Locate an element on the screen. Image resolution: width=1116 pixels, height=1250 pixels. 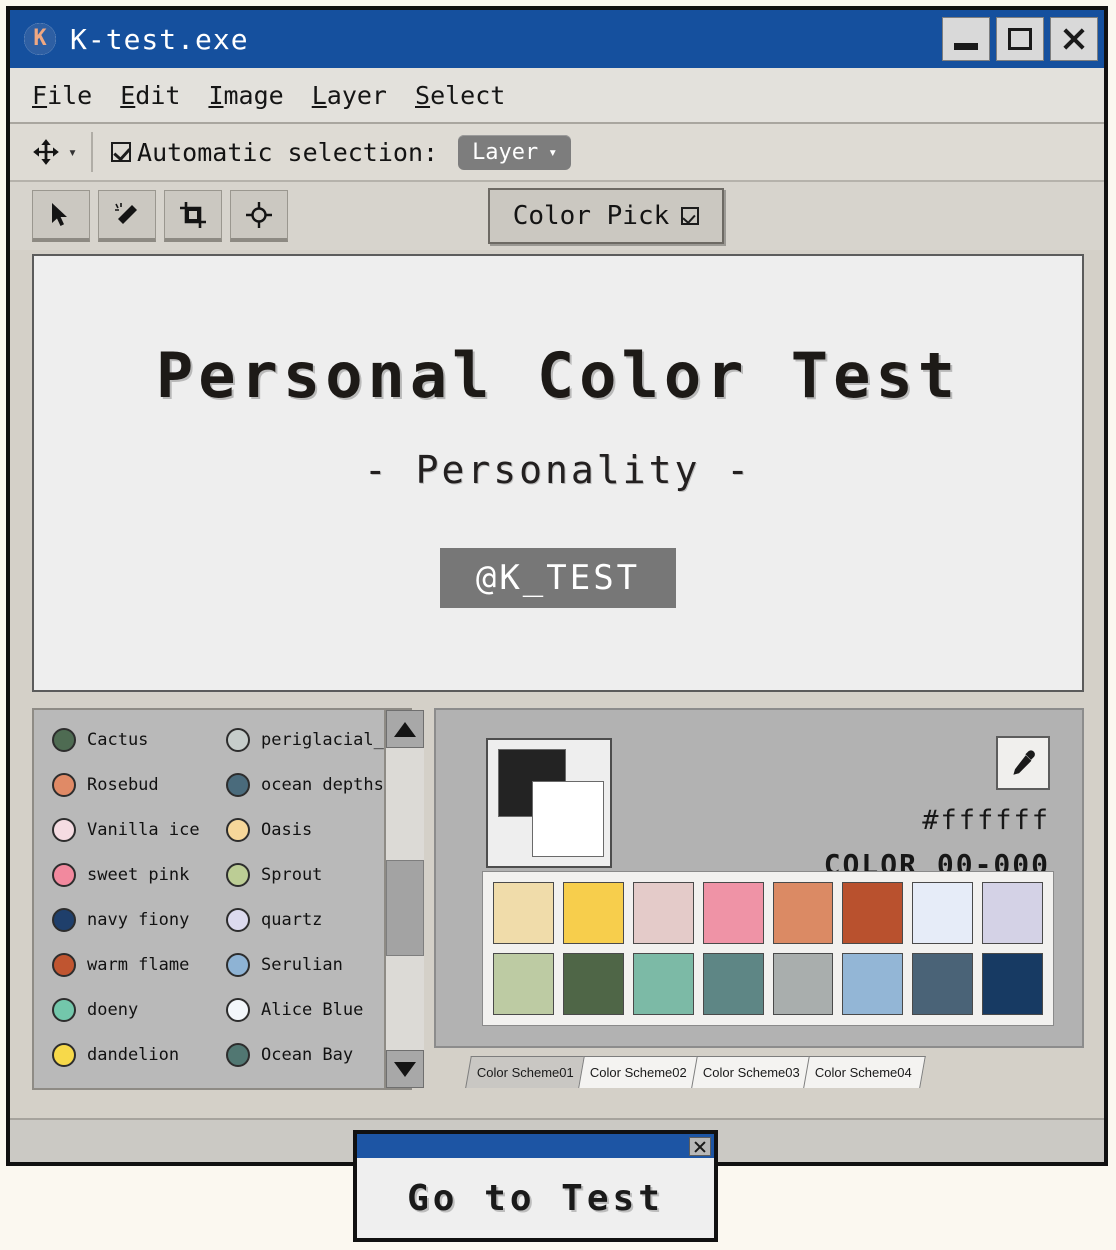
color-list-item: periglacial_B is located at coordinates (310, 740).